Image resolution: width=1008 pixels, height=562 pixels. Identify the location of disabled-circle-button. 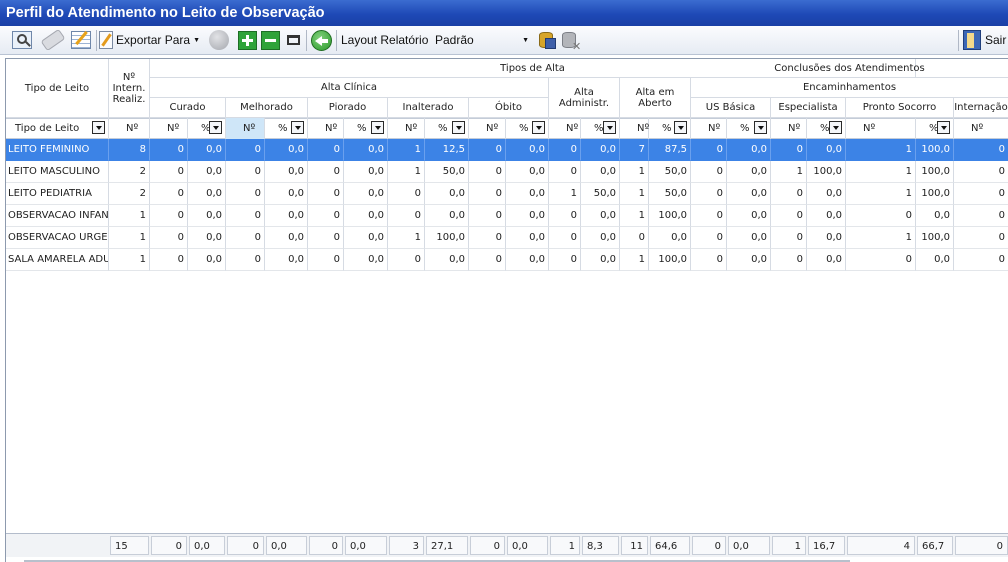
(219, 40).